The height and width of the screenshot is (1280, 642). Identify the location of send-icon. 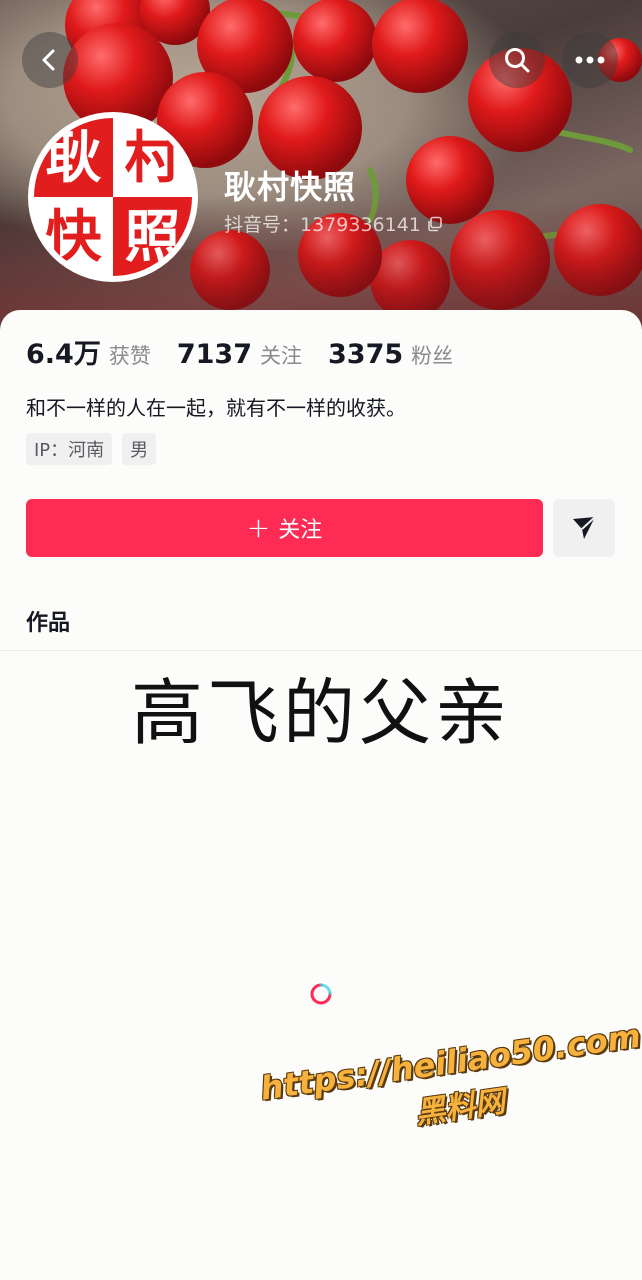
(584, 527).